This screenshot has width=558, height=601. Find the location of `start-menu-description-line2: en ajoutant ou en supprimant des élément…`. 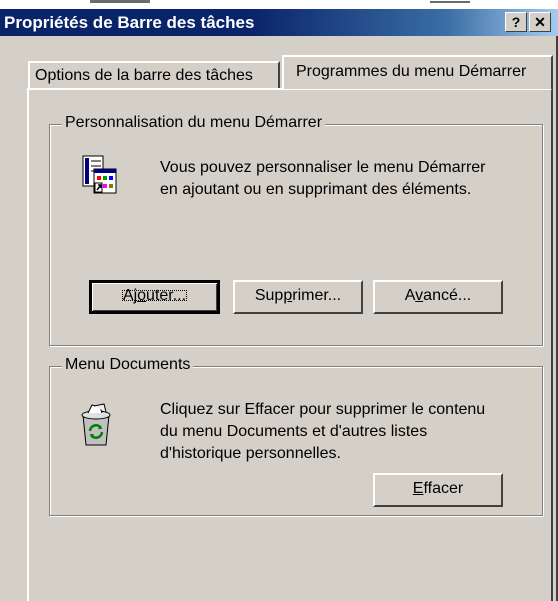

start-menu-description-line2: en ajoutant ou en supprimant des élément… is located at coordinates (316, 189).